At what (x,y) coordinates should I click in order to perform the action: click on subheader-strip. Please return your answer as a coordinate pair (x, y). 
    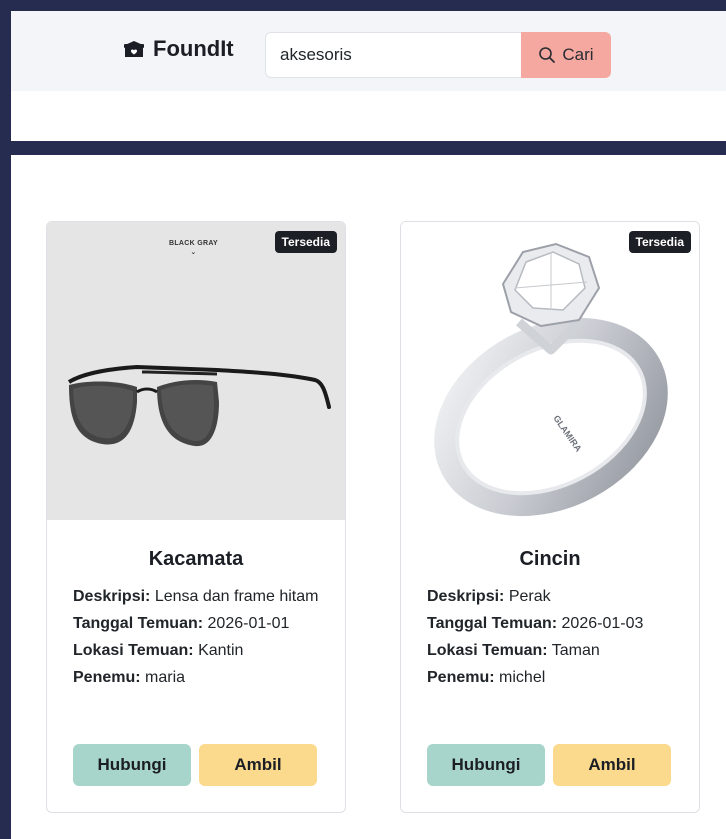
    Looking at the image, I should click on (368, 116).